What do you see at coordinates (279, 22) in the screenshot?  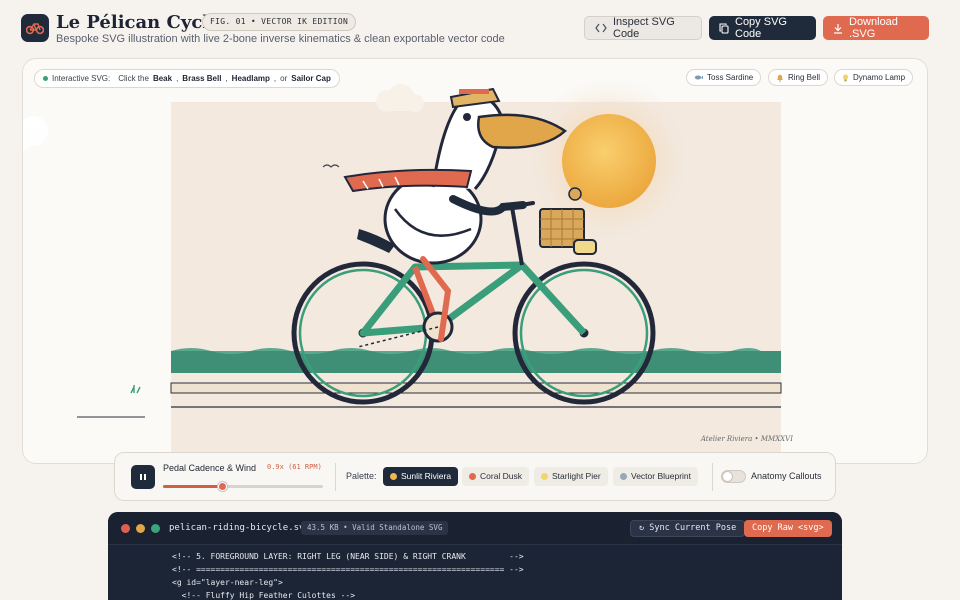 I see `fig-badge: FIG. 01 • VECTOR IK EDITION` at bounding box center [279, 22].